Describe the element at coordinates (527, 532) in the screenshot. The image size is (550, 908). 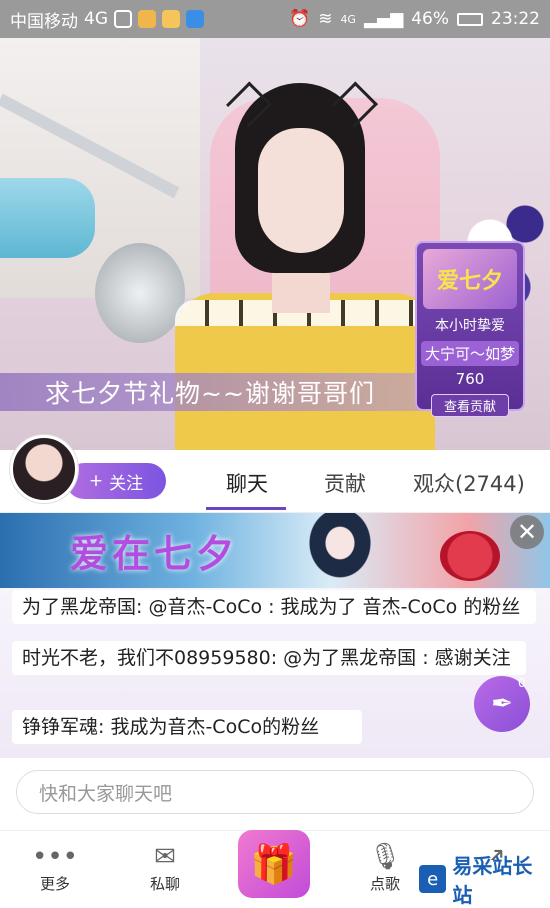
I see `close-icon: ✕` at that location.